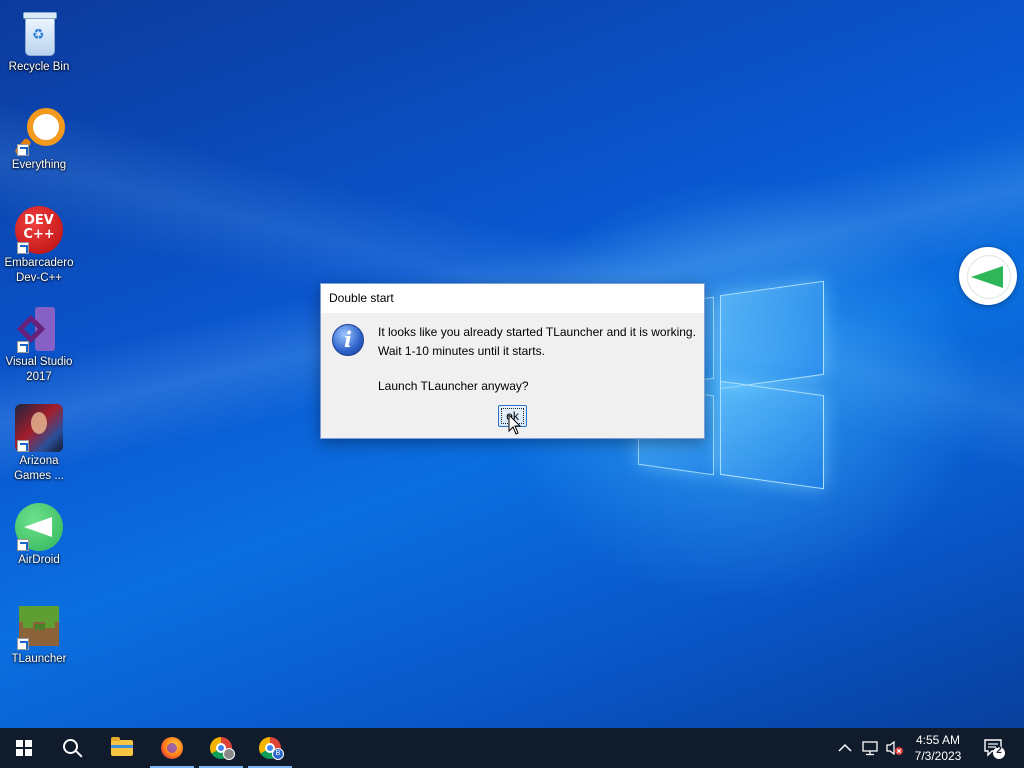 This screenshot has width=1024, height=768. Describe the element at coordinates (348, 340) in the screenshot. I see `info-icon: i` at that location.